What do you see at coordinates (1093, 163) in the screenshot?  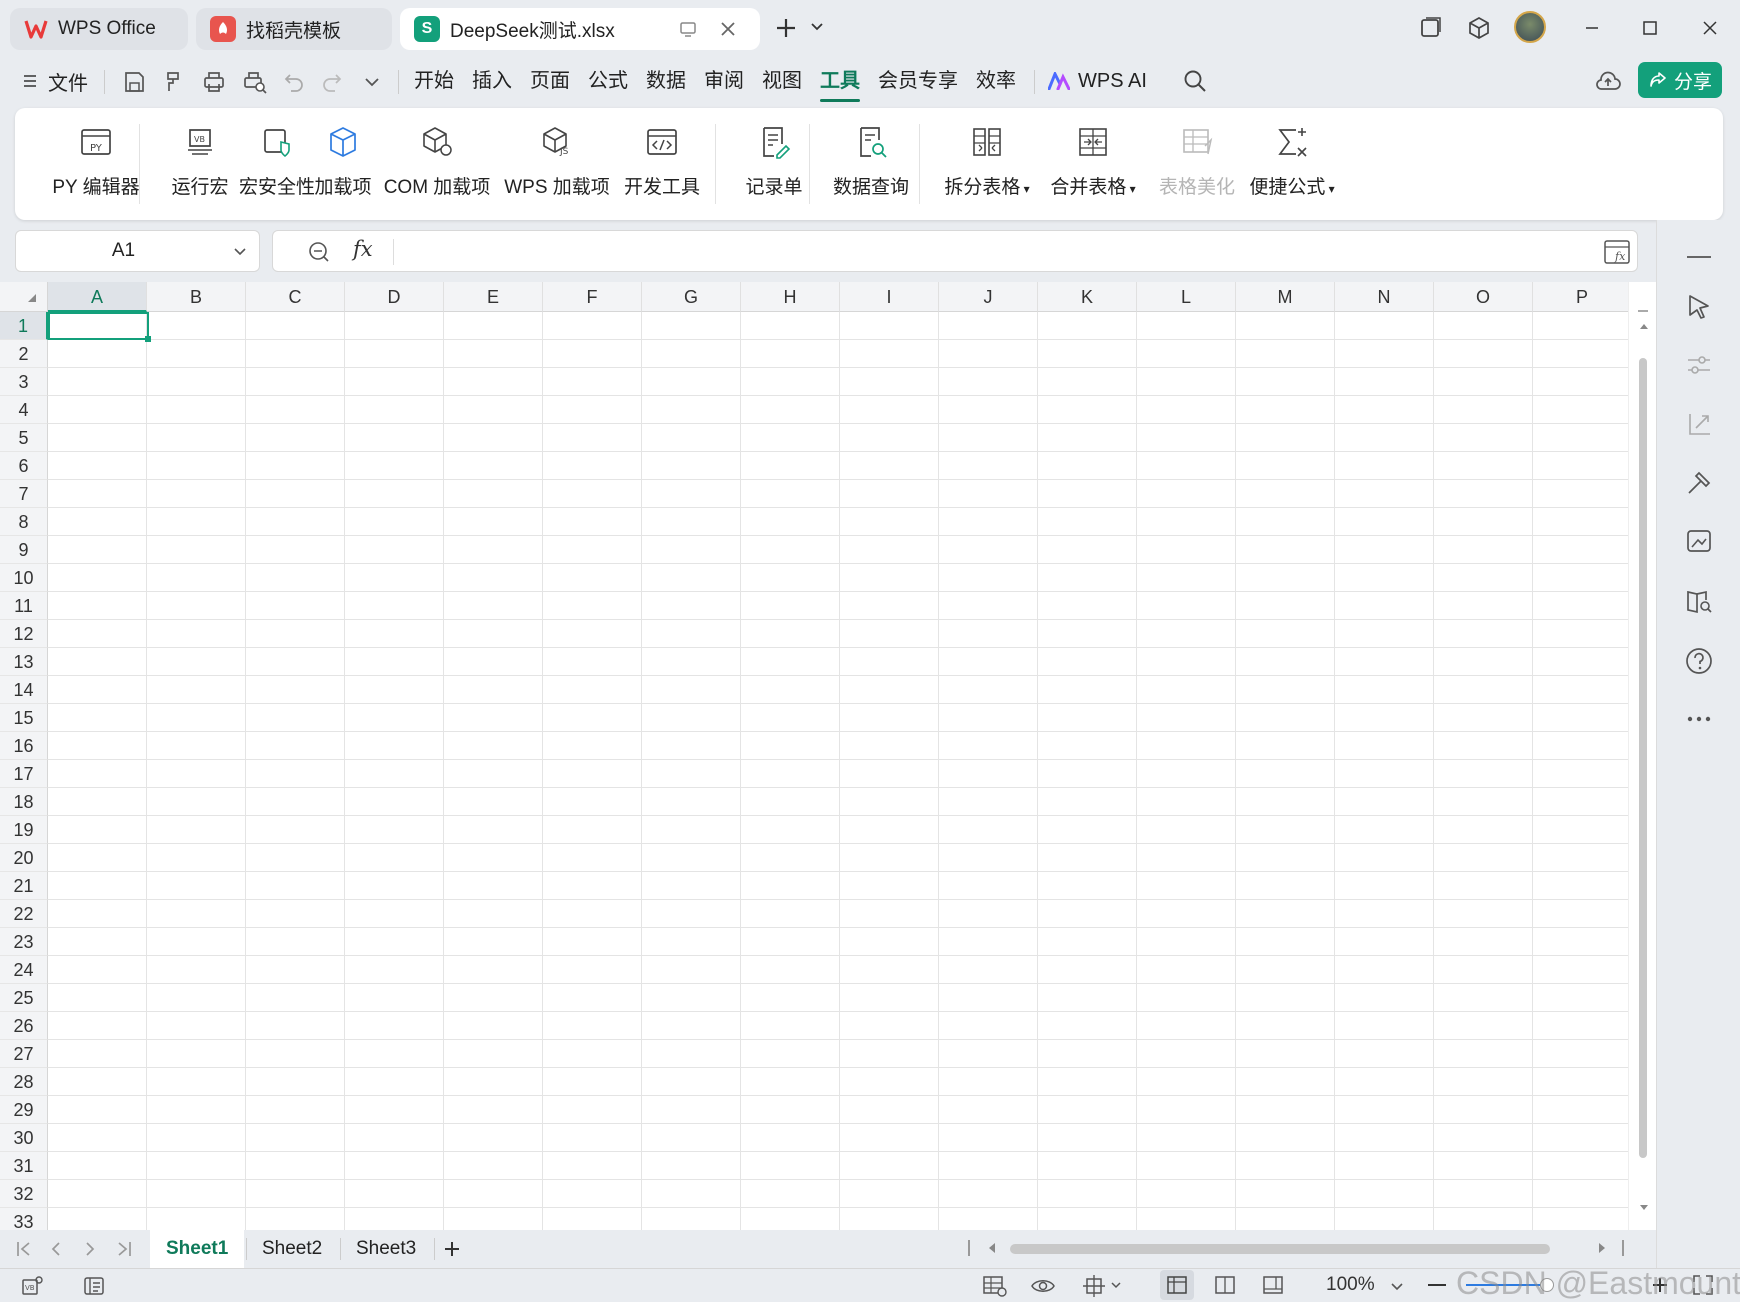 I see `merge-table-button: 合并表格 ▾` at bounding box center [1093, 163].